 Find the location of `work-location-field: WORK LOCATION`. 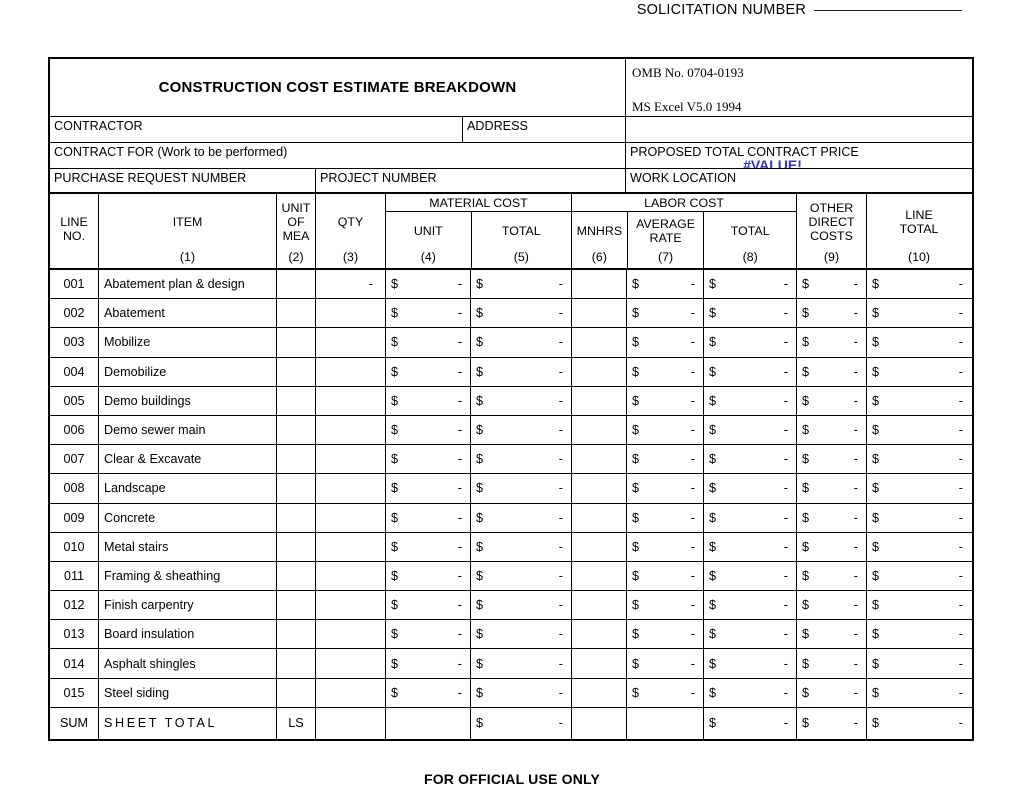

work-location-field: WORK LOCATION is located at coordinates (798, 180).